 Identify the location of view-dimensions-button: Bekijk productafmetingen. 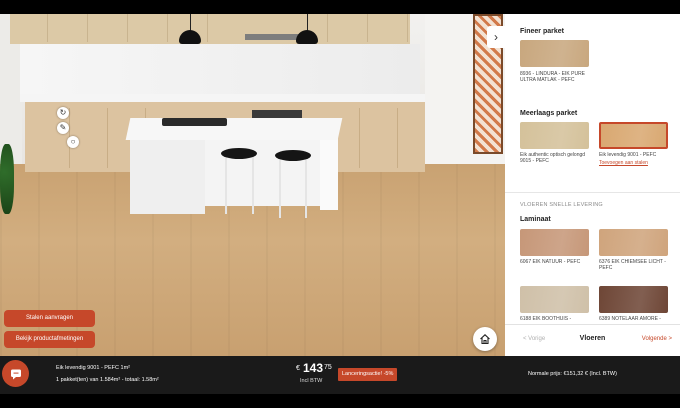
(49, 339).